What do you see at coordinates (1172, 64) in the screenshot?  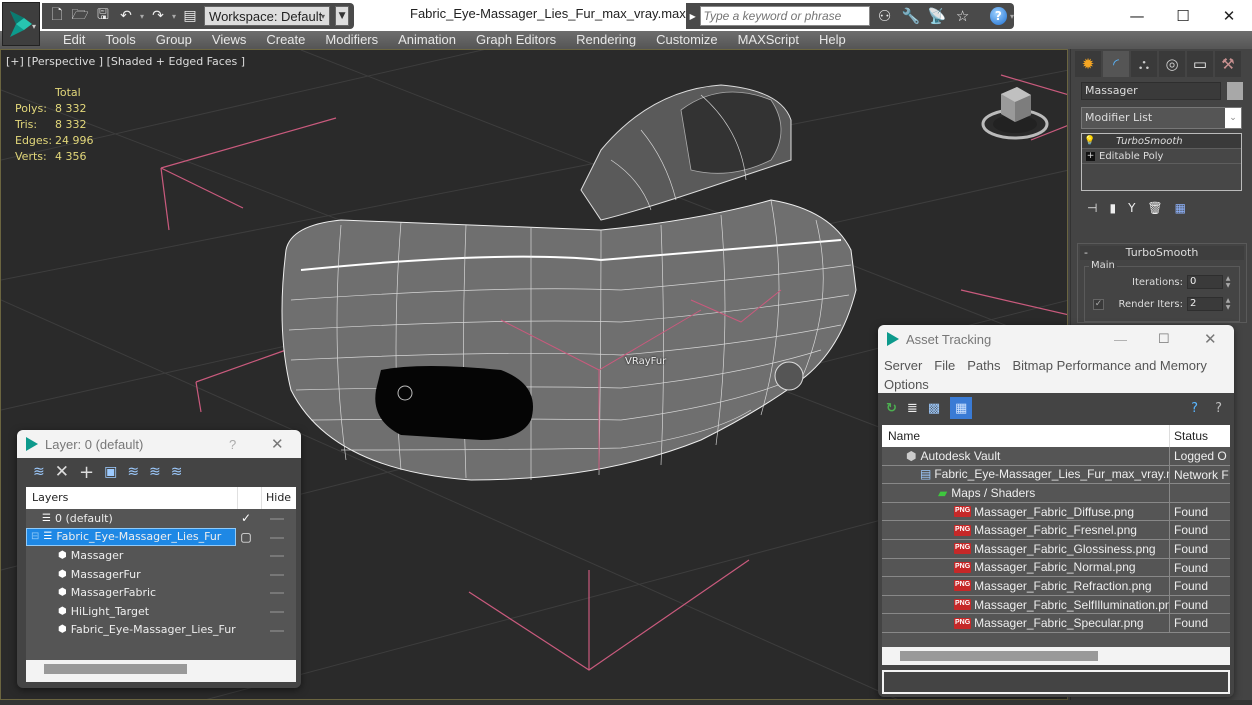 I see `motion-tab: ◎` at bounding box center [1172, 64].